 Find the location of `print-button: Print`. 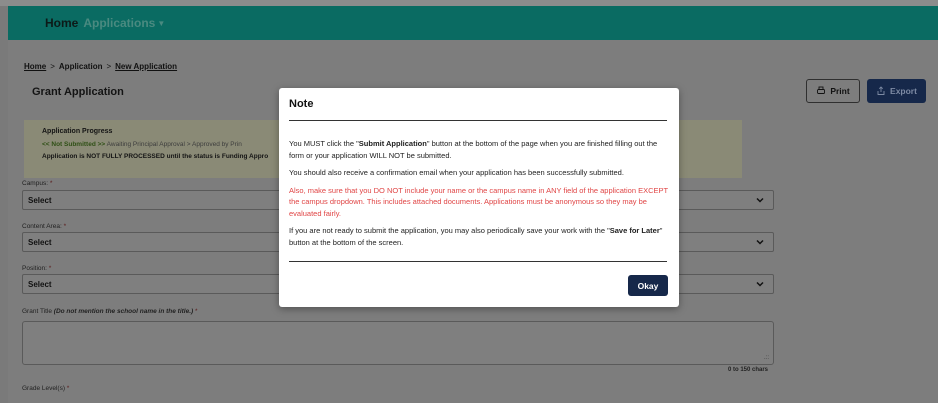

print-button: Print is located at coordinates (833, 91).